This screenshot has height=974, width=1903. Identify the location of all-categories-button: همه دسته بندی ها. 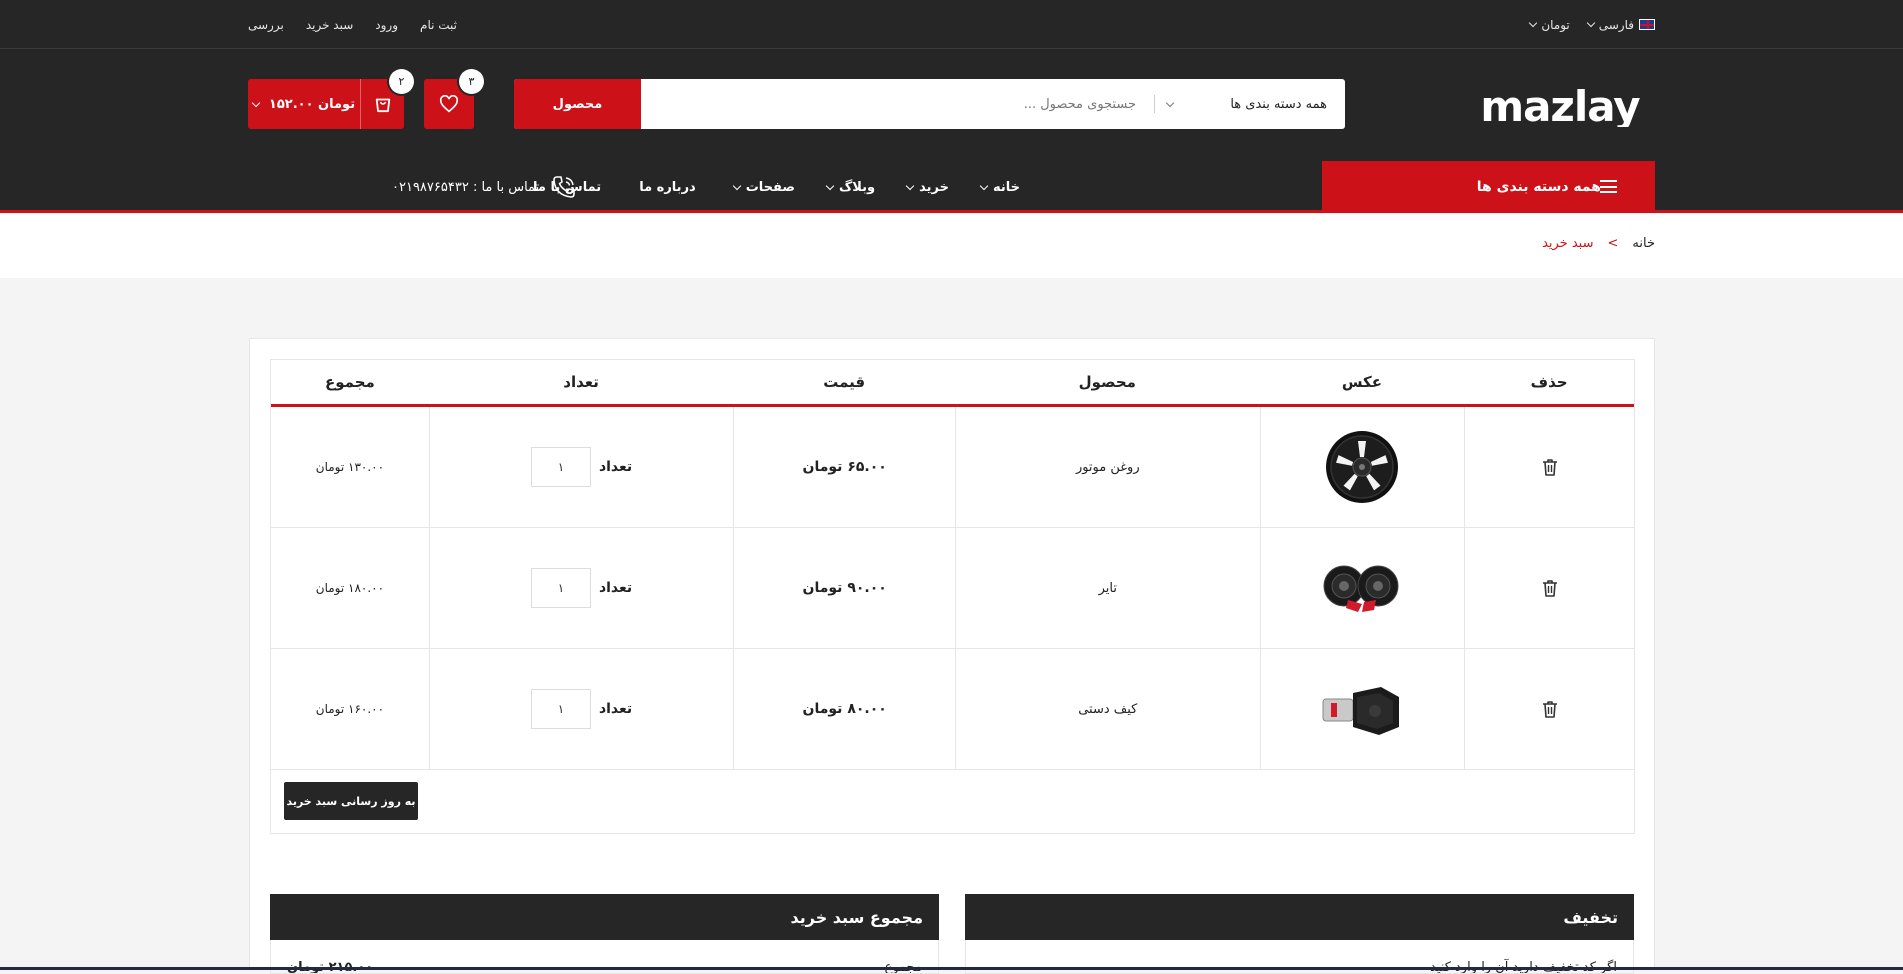
(1488, 187).